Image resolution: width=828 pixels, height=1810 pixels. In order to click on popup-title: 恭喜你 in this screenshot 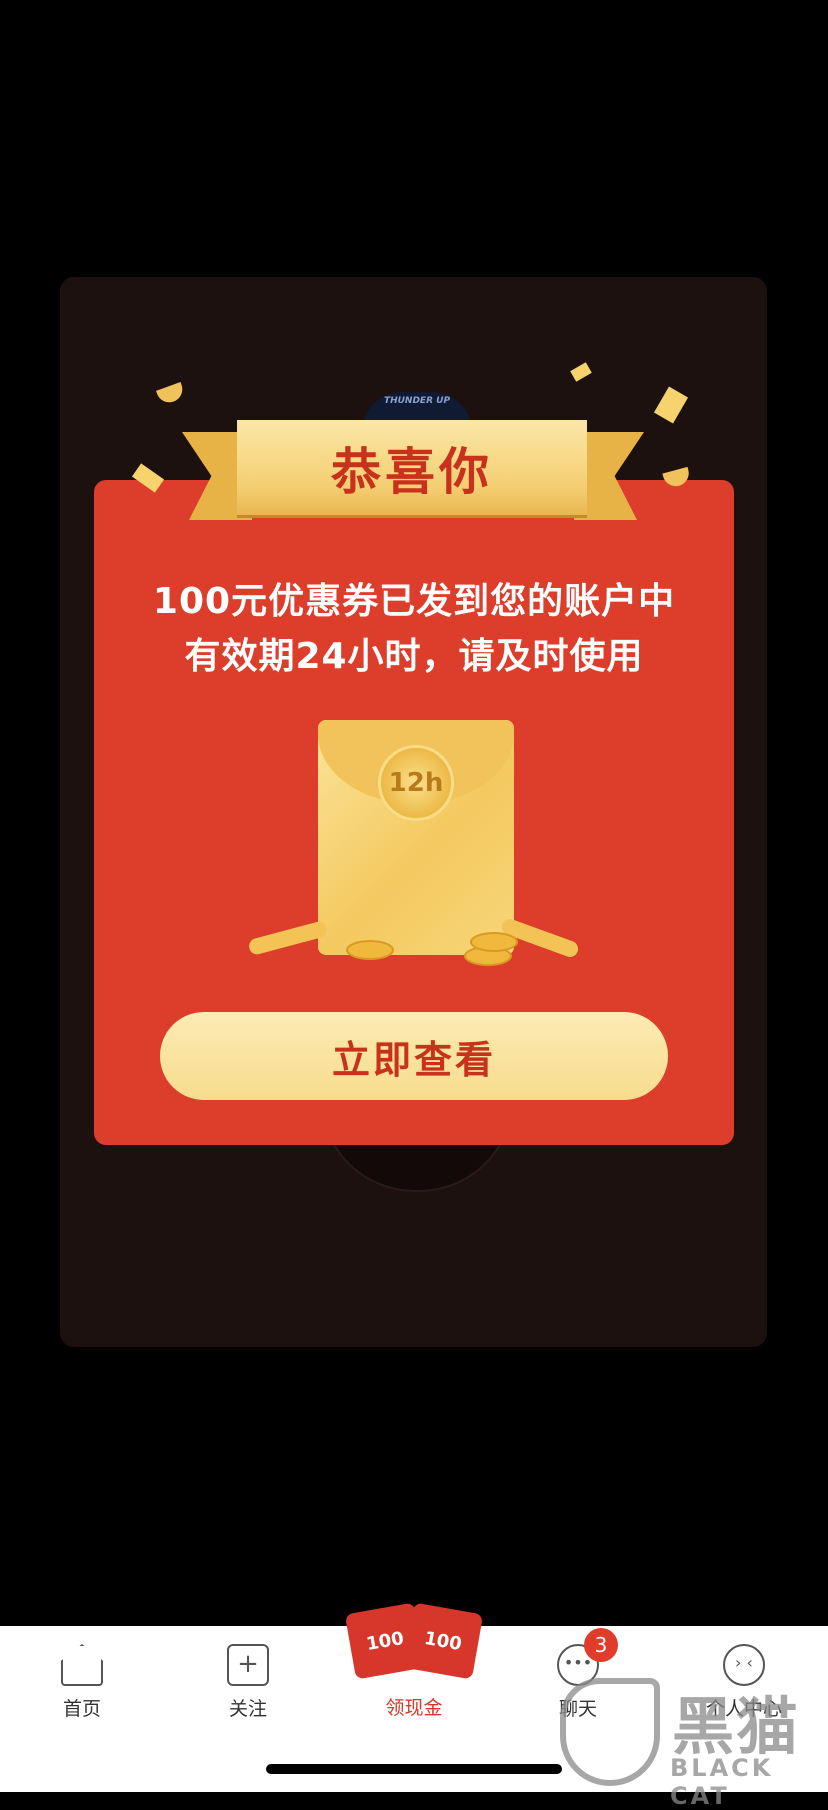, I will do `click(412, 471)`.